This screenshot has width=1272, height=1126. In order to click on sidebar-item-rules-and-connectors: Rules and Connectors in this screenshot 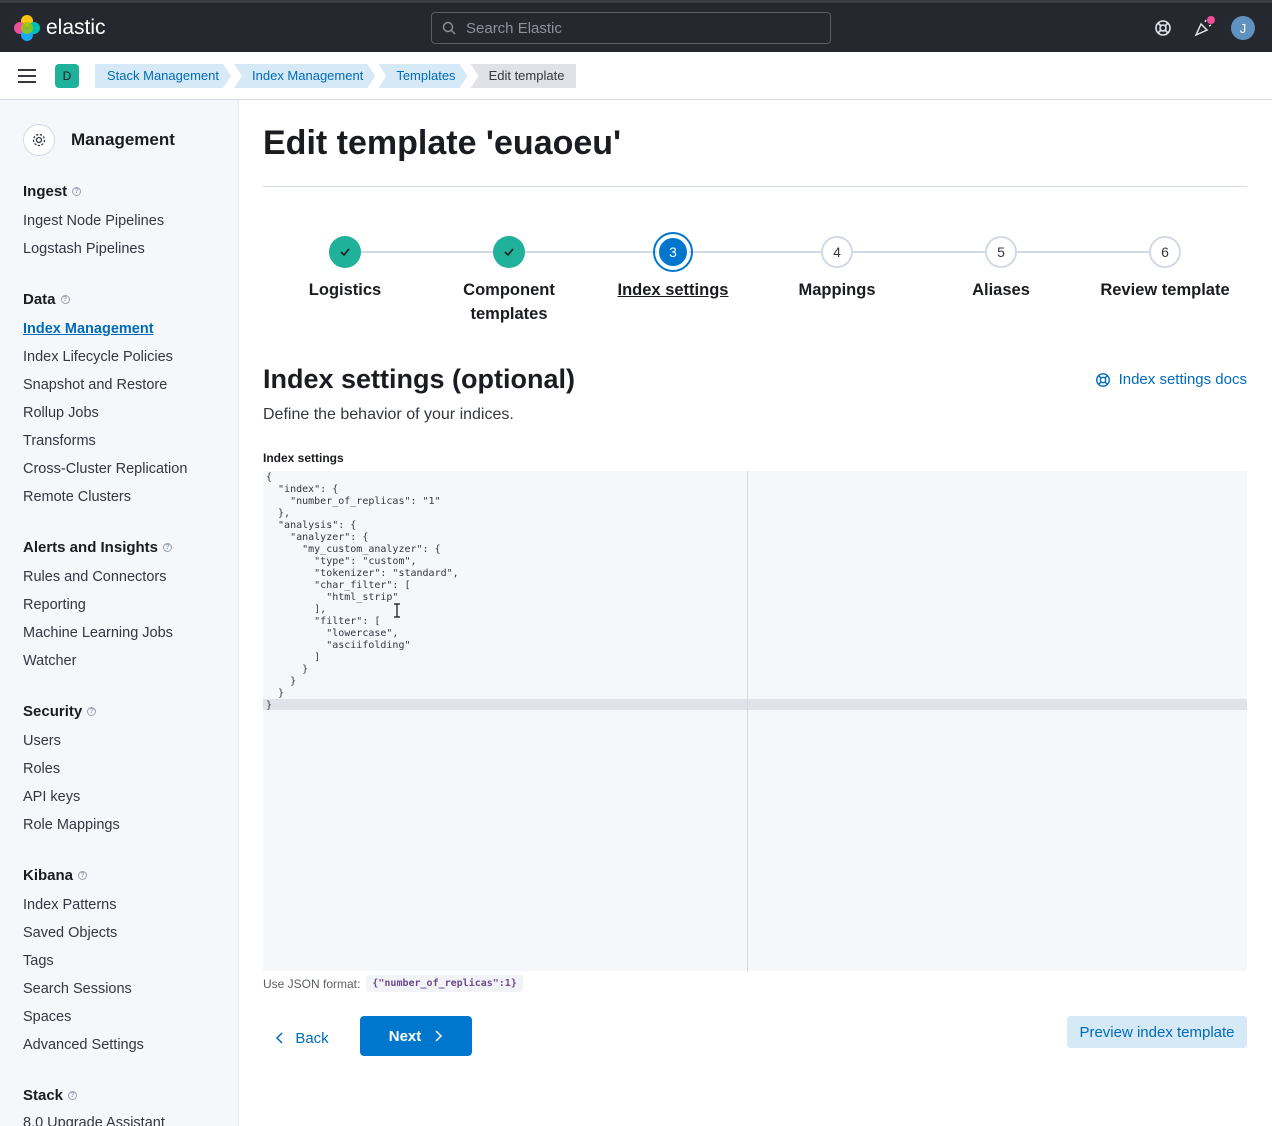, I will do `click(94, 577)`.